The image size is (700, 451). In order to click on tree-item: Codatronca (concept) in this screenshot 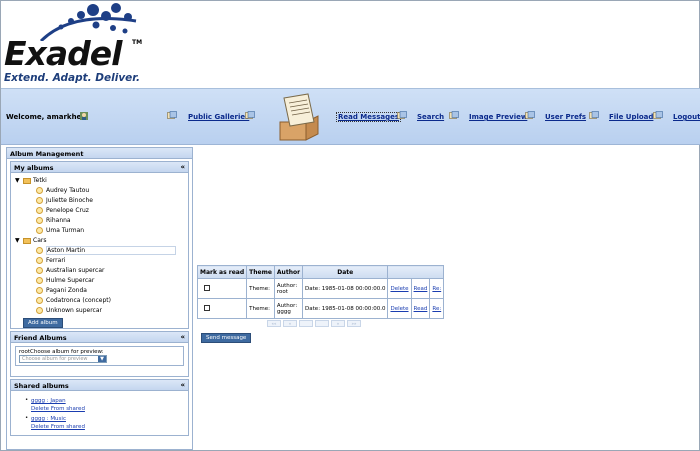, I will do `click(101, 301)`.